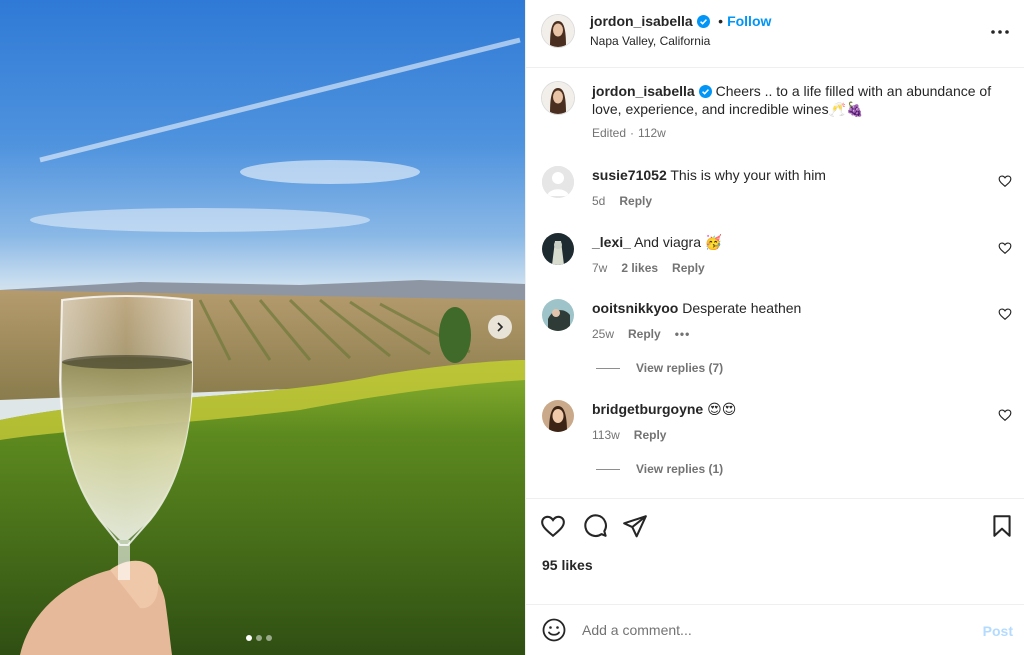 The image size is (1024, 655). I want to click on comment-text: 😍😍, so click(722, 409).